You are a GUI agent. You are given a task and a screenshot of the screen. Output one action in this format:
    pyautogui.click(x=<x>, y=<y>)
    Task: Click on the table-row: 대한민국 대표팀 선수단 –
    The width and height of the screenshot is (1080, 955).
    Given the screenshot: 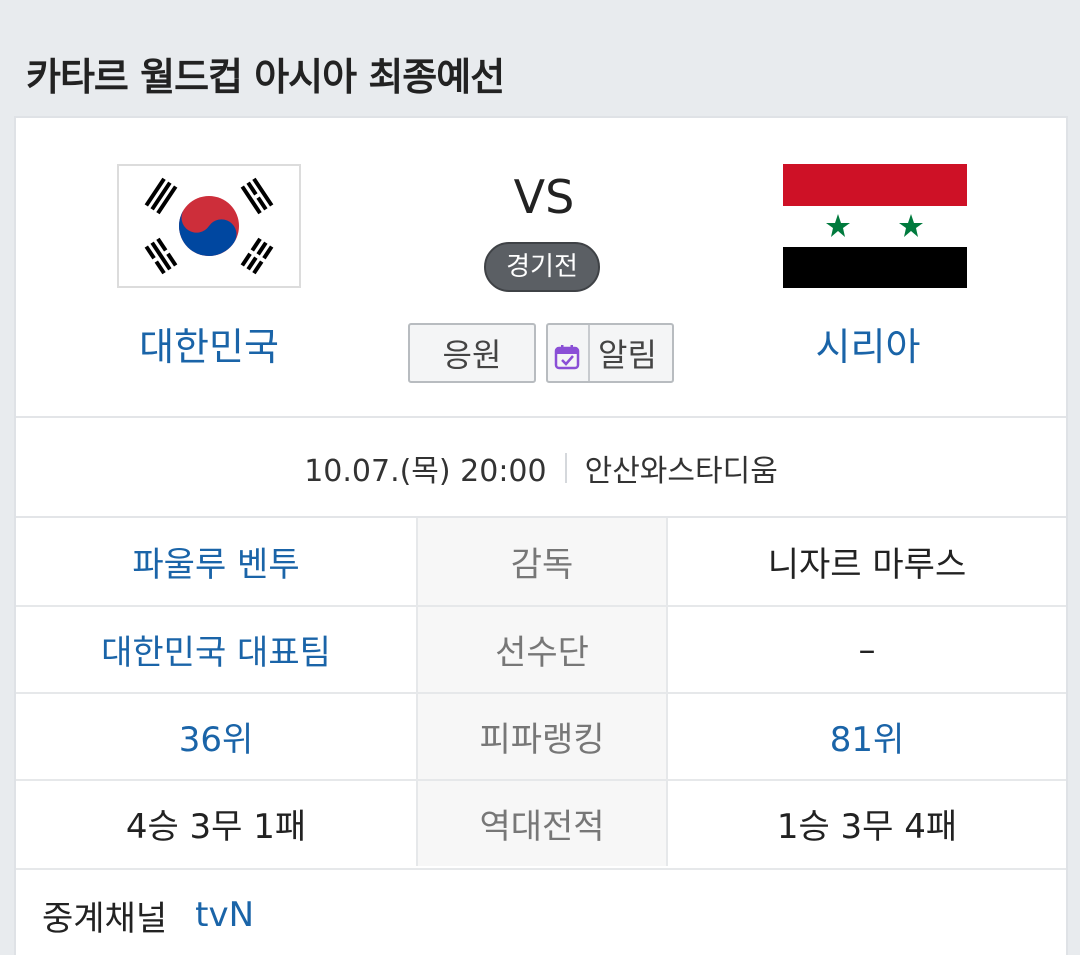 What is the action you would take?
    pyautogui.click(x=541, y=648)
    